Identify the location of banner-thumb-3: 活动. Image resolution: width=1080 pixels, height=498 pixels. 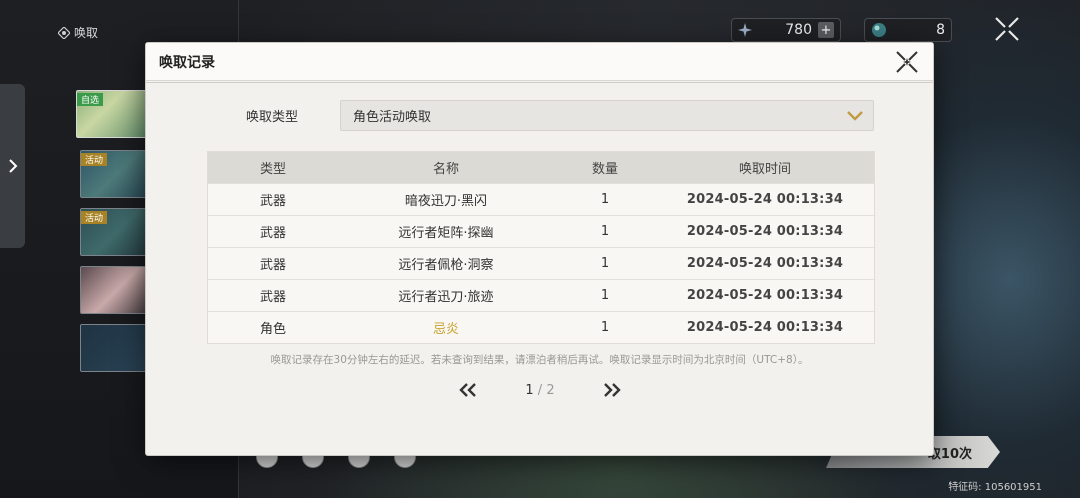
(117, 232).